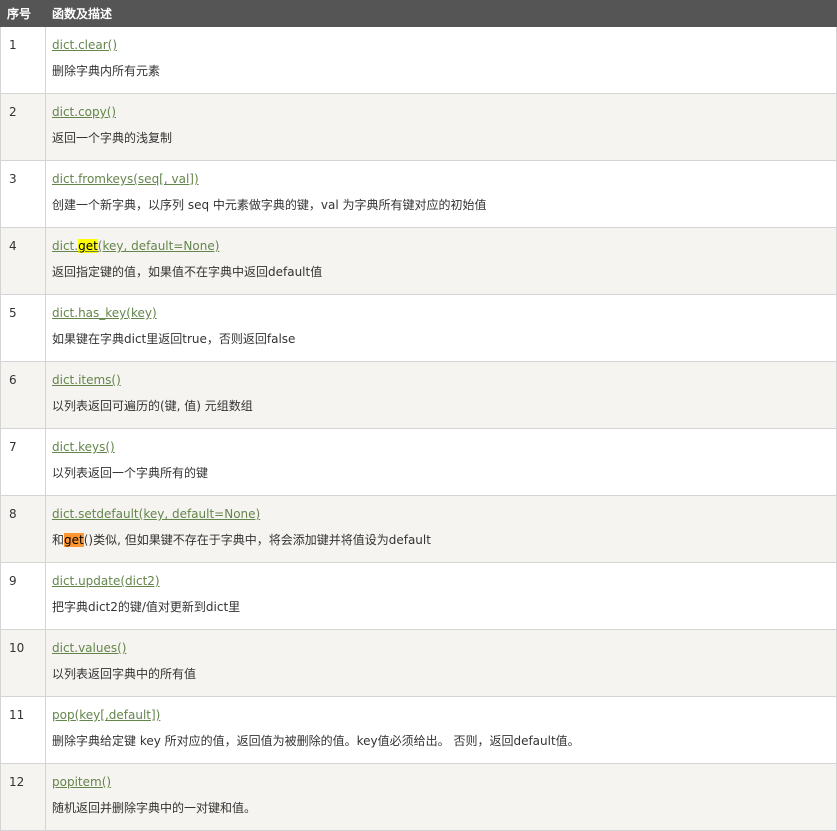 The width and height of the screenshot is (837, 831). I want to click on method-cell: dict.update(dict2) 把字典dict2的键/值对更新到dict里, so click(441, 596).